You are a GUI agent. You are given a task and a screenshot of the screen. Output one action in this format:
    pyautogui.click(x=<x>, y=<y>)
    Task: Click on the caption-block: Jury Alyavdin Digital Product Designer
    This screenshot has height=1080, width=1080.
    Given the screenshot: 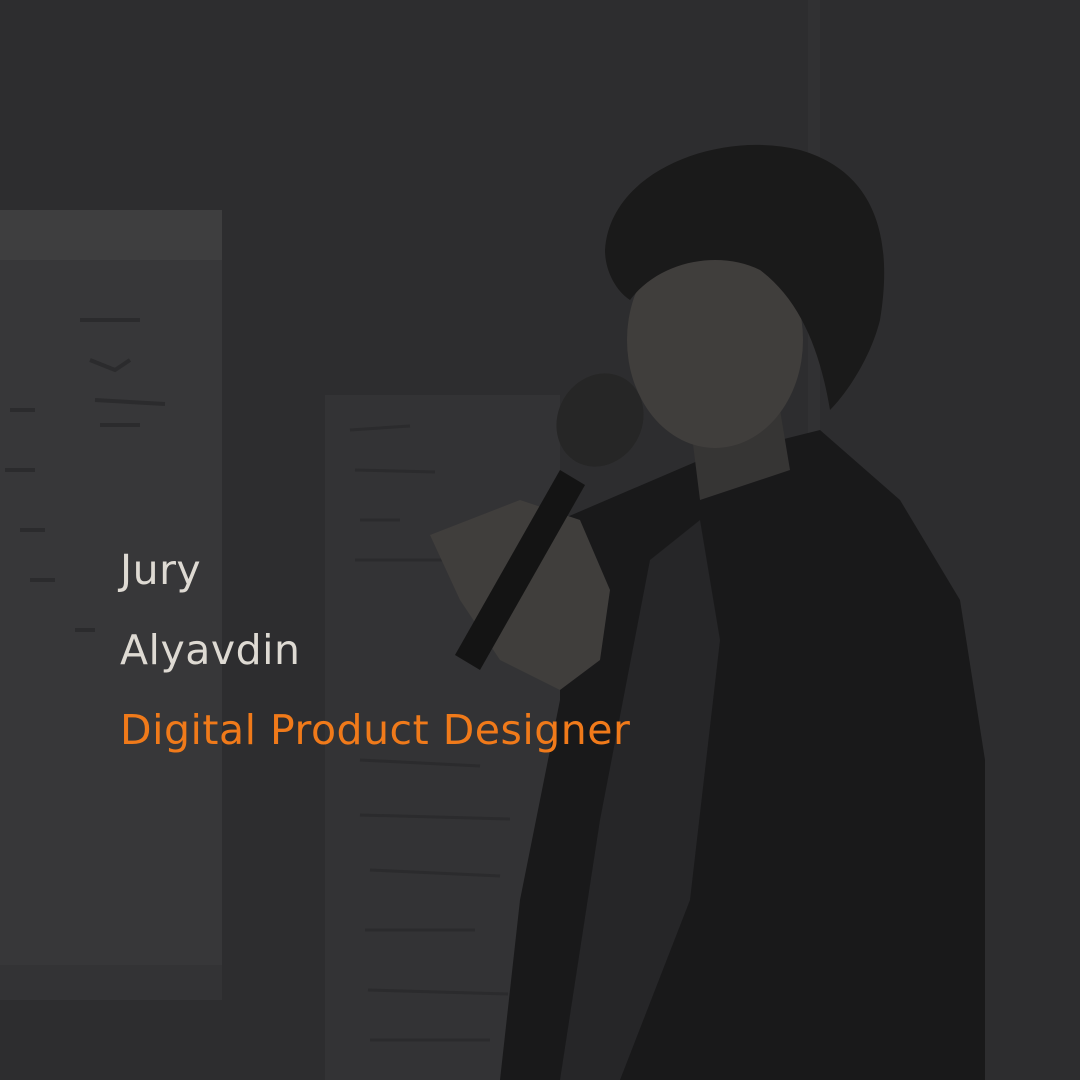 What is the action you would take?
    pyautogui.click(x=375, y=650)
    